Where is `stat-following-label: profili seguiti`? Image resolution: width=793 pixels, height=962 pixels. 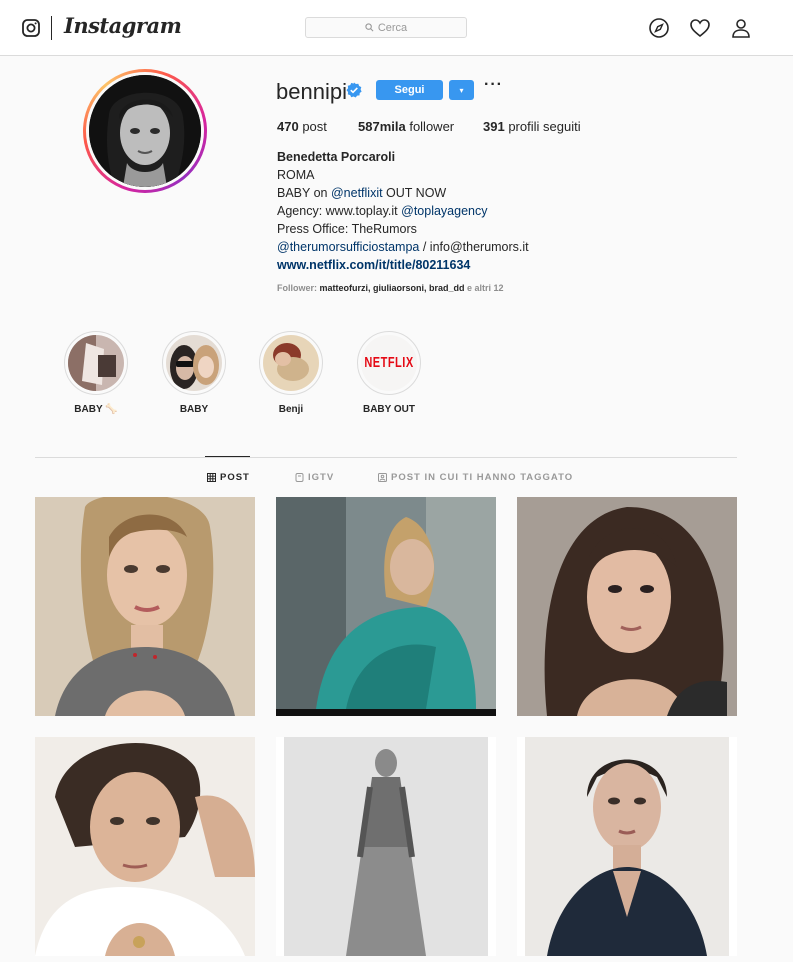
stat-following-label: profili seguiti is located at coordinates (544, 126).